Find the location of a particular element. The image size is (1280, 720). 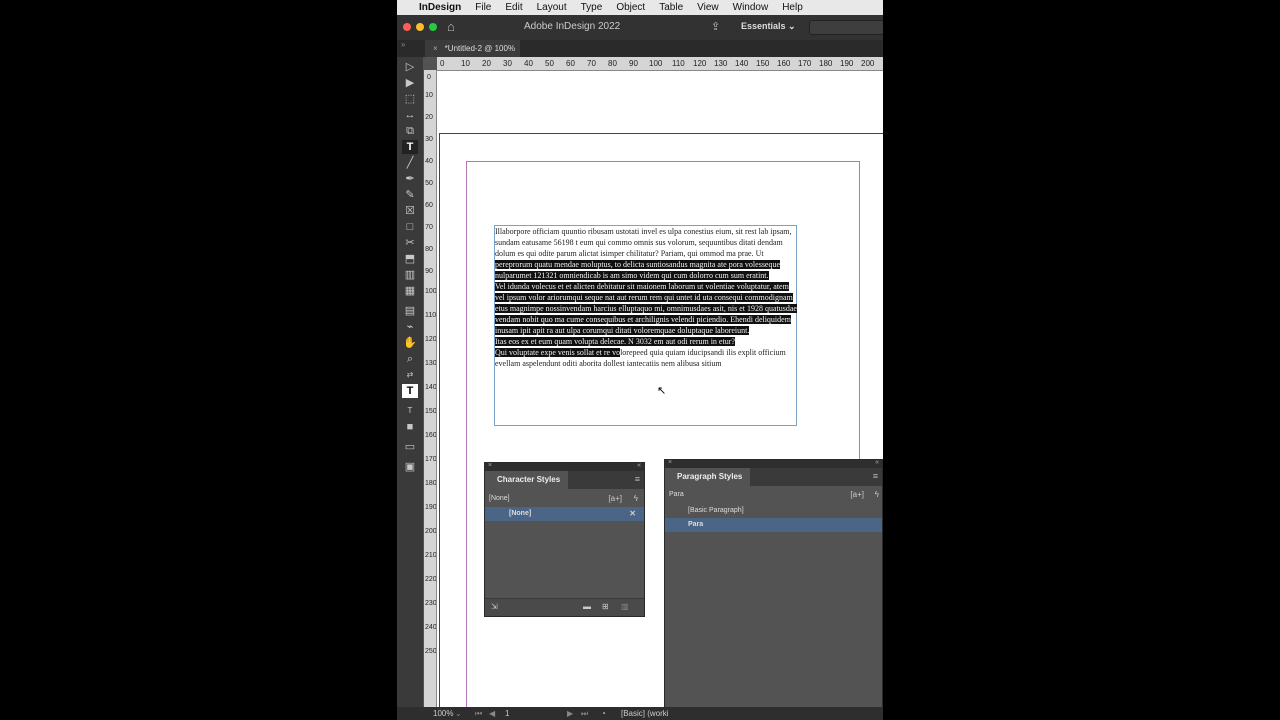

panel-tab-row: Paragraph Styles ≡ is located at coordinates (773, 477).